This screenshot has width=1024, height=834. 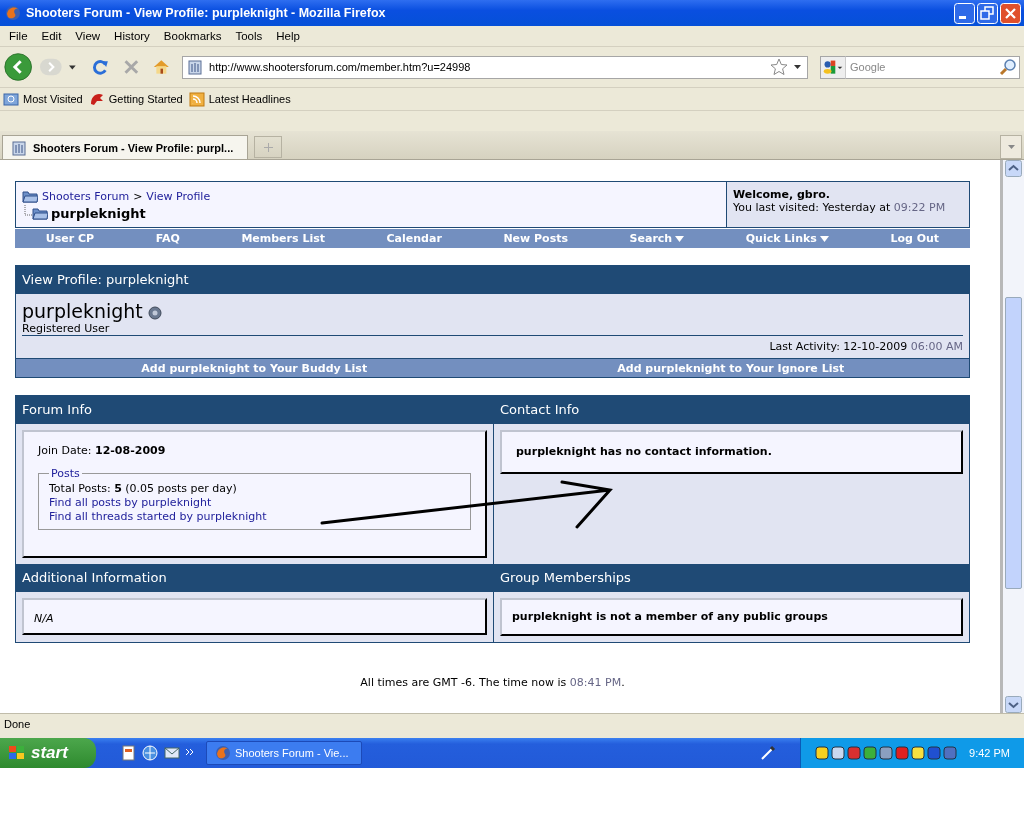 I want to click on message-text: purpleknight has no contact information., so click(x=644, y=452).